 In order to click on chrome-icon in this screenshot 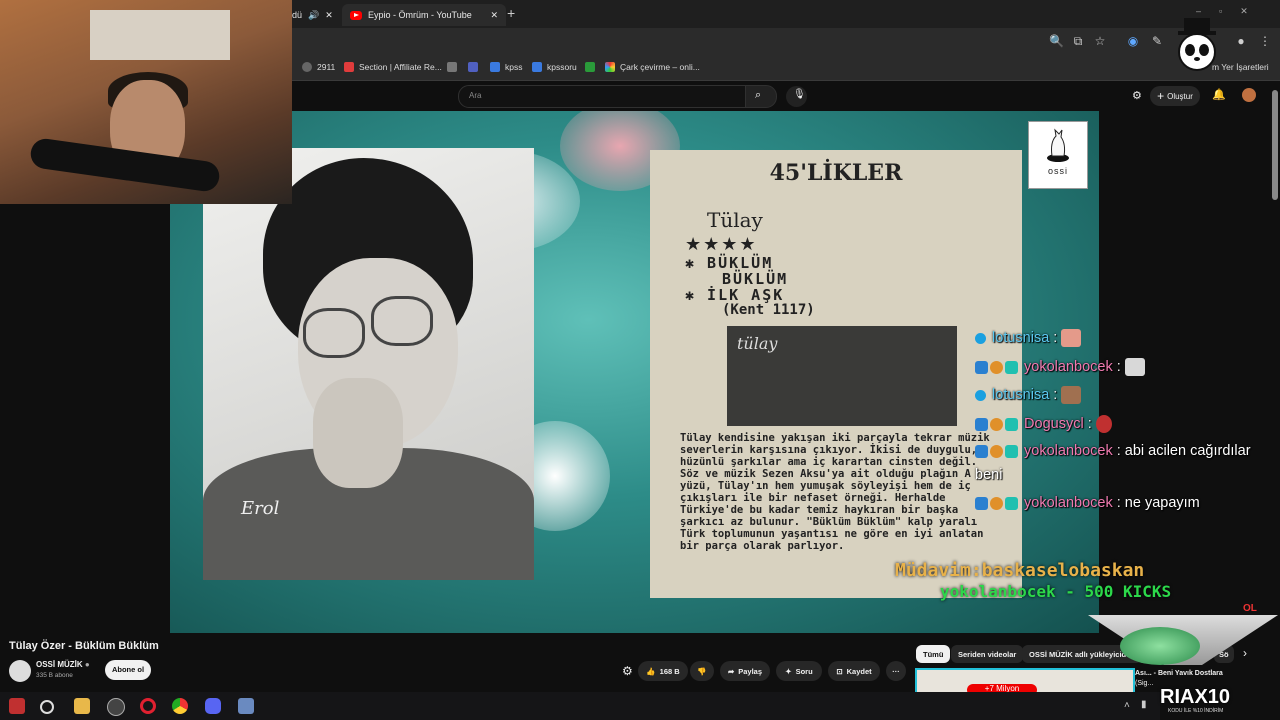, I will do `click(180, 706)`.